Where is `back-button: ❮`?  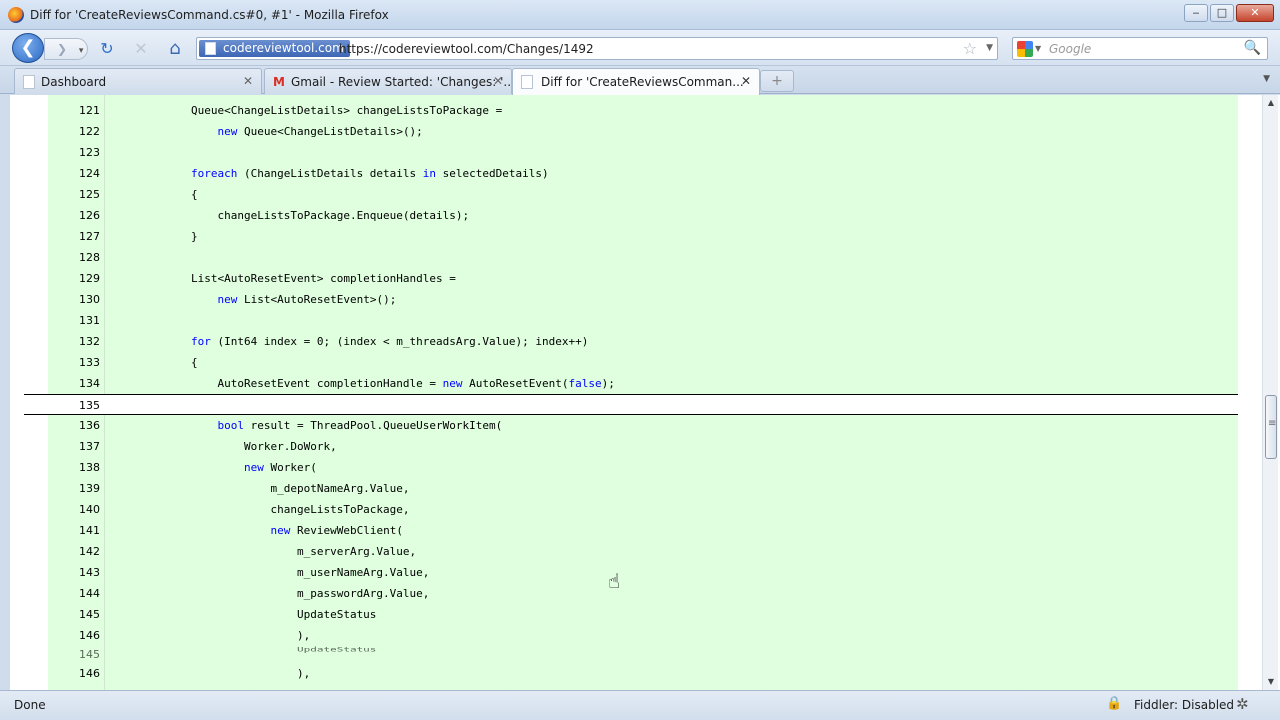 back-button: ❮ is located at coordinates (28, 48).